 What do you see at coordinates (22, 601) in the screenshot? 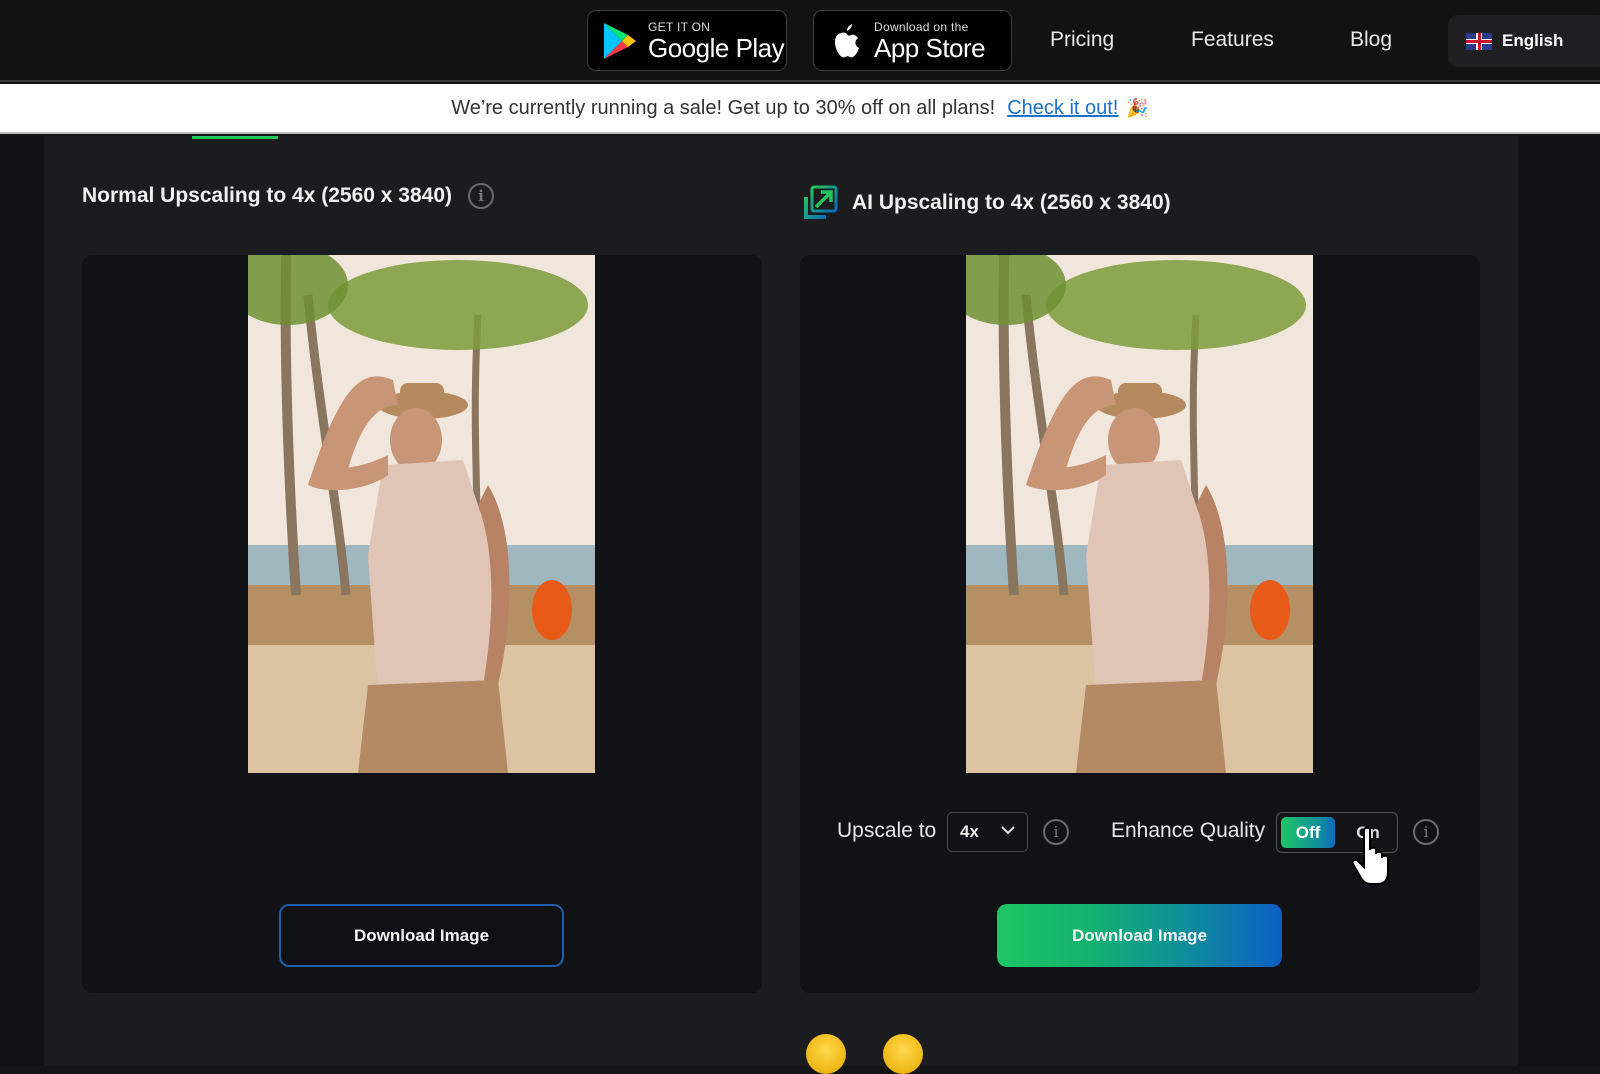
I see `page-gutter-left` at bounding box center [22, 601].